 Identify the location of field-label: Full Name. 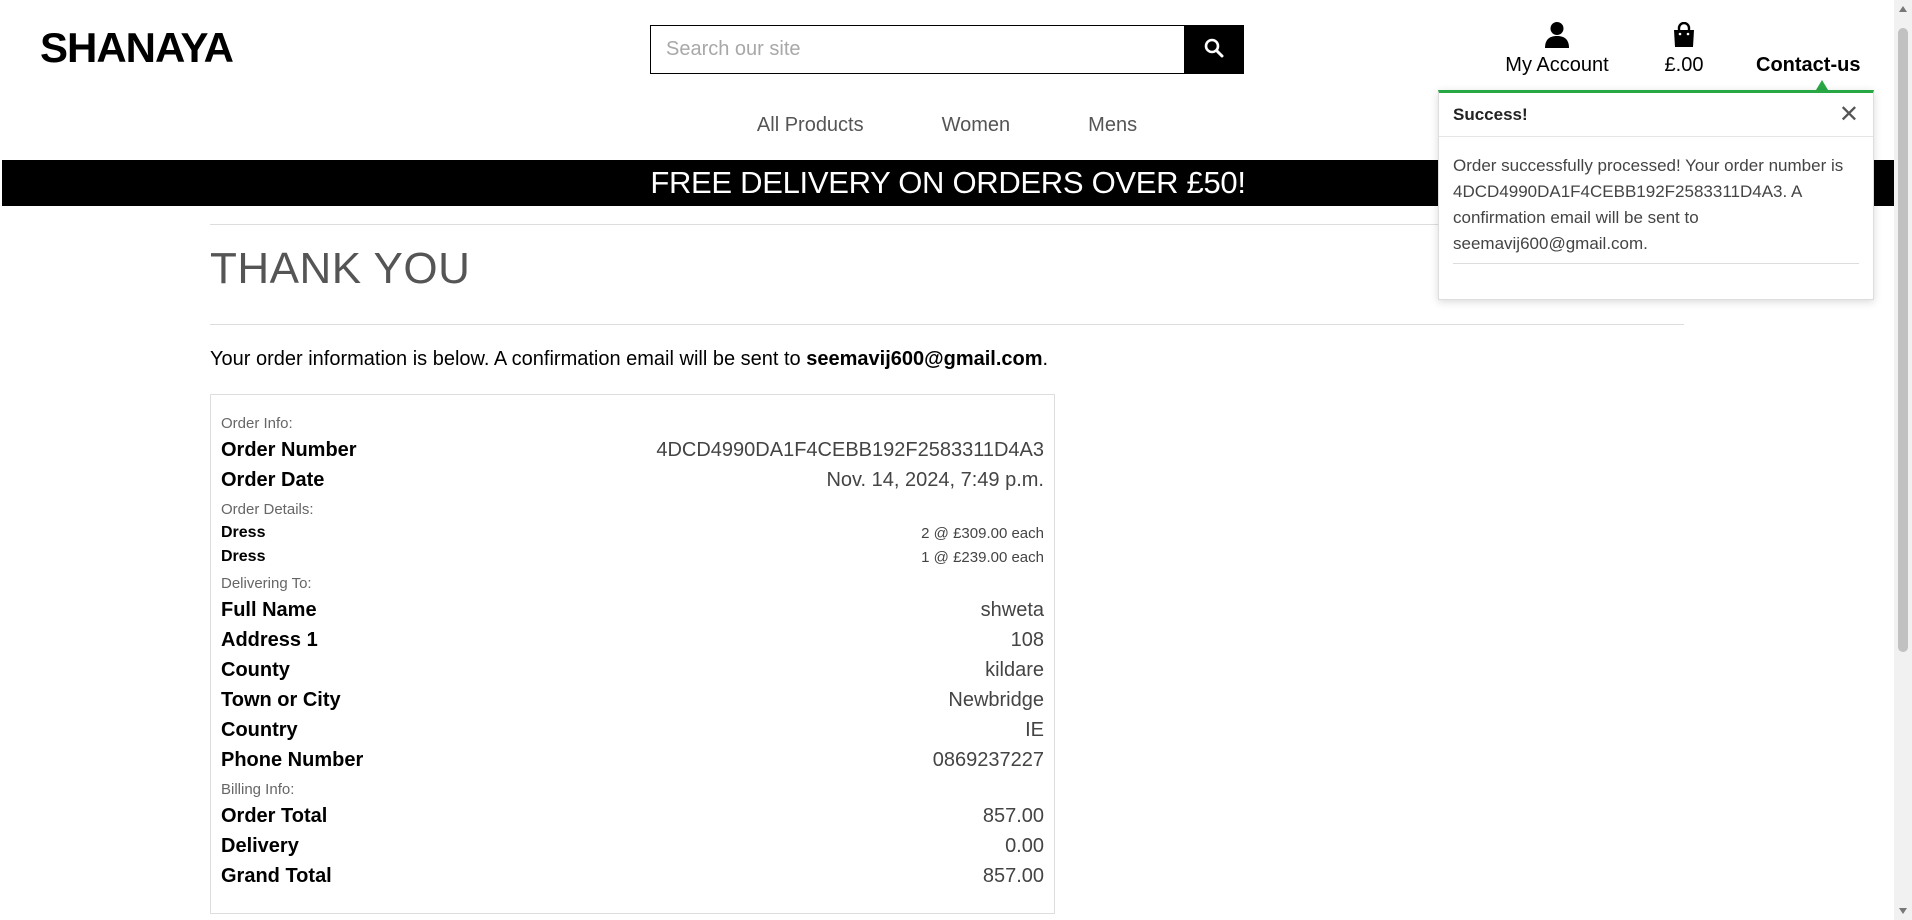
(269, 609).